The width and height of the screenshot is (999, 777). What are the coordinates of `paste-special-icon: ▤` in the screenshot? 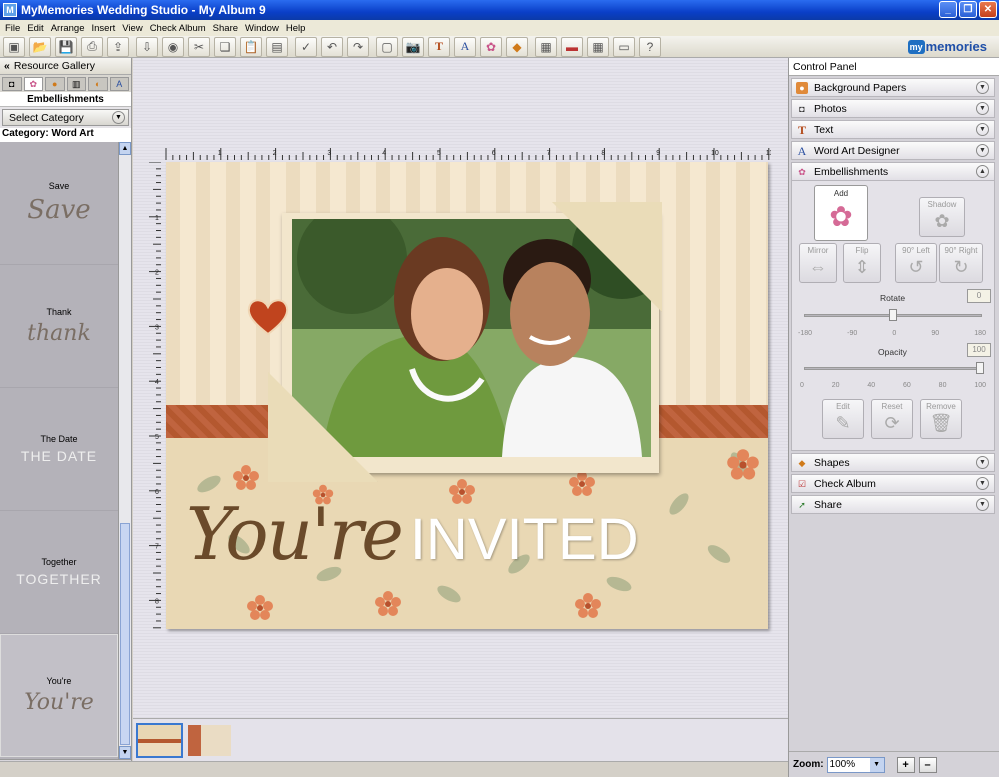 It's located at (277, 46).